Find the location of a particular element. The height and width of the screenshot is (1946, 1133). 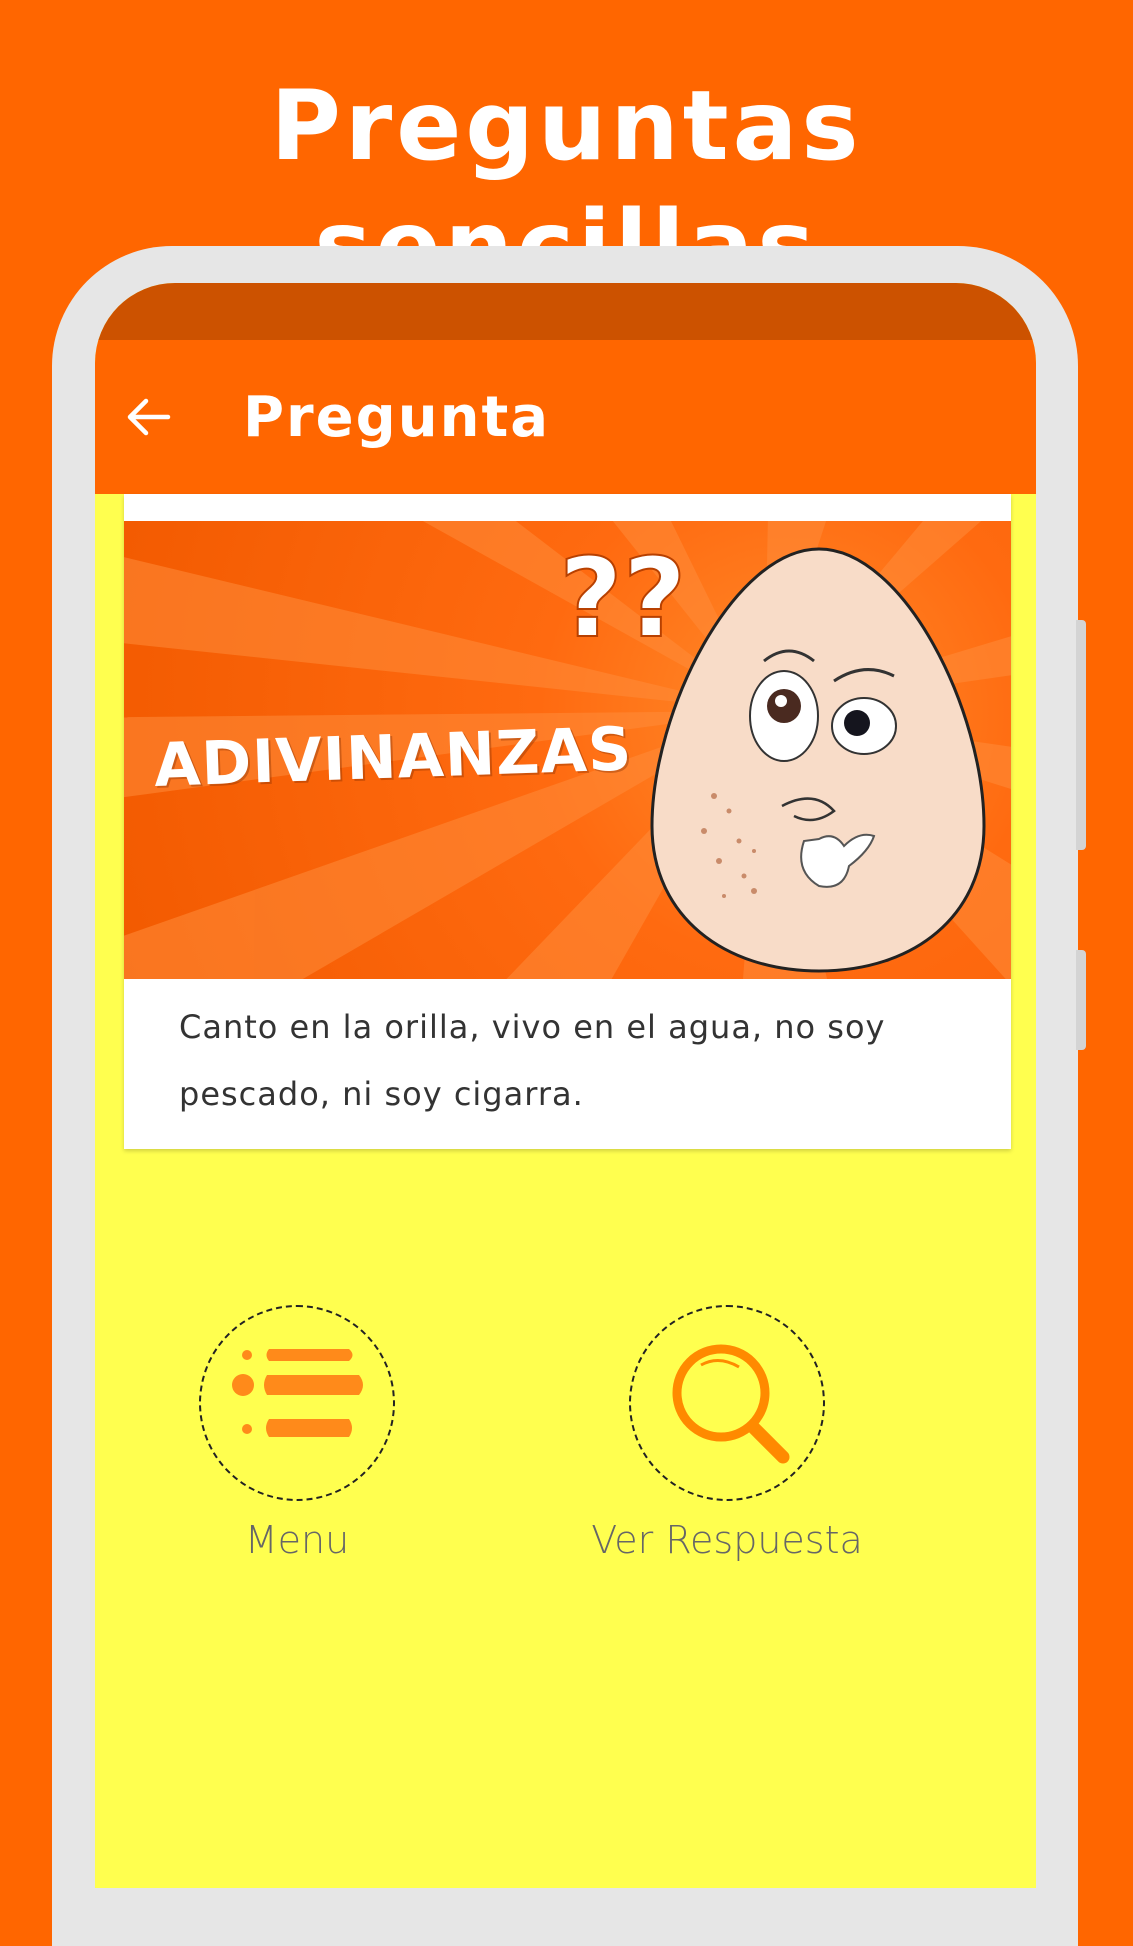

ver-respuesta-label: Ver Respuesta is located at coordinates (727, 1540).